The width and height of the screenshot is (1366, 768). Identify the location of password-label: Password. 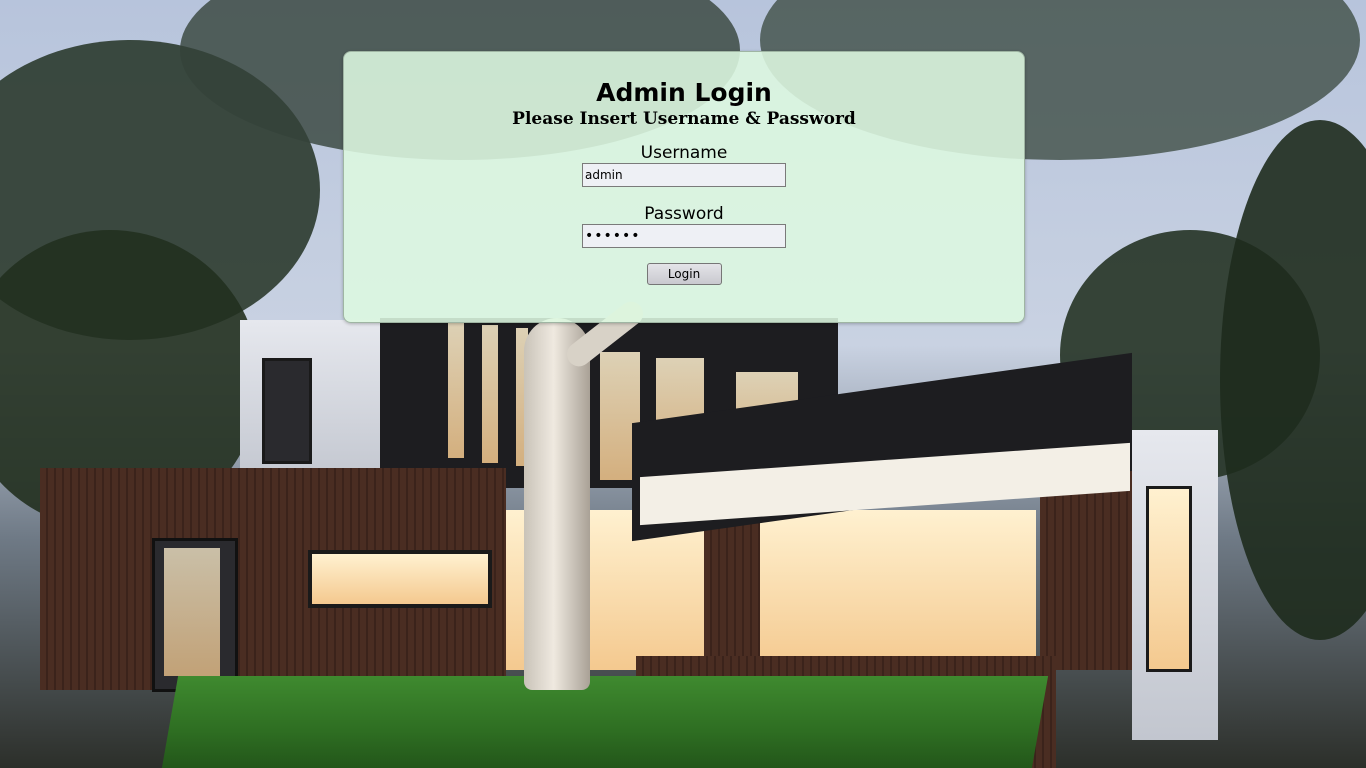
(684, 214).